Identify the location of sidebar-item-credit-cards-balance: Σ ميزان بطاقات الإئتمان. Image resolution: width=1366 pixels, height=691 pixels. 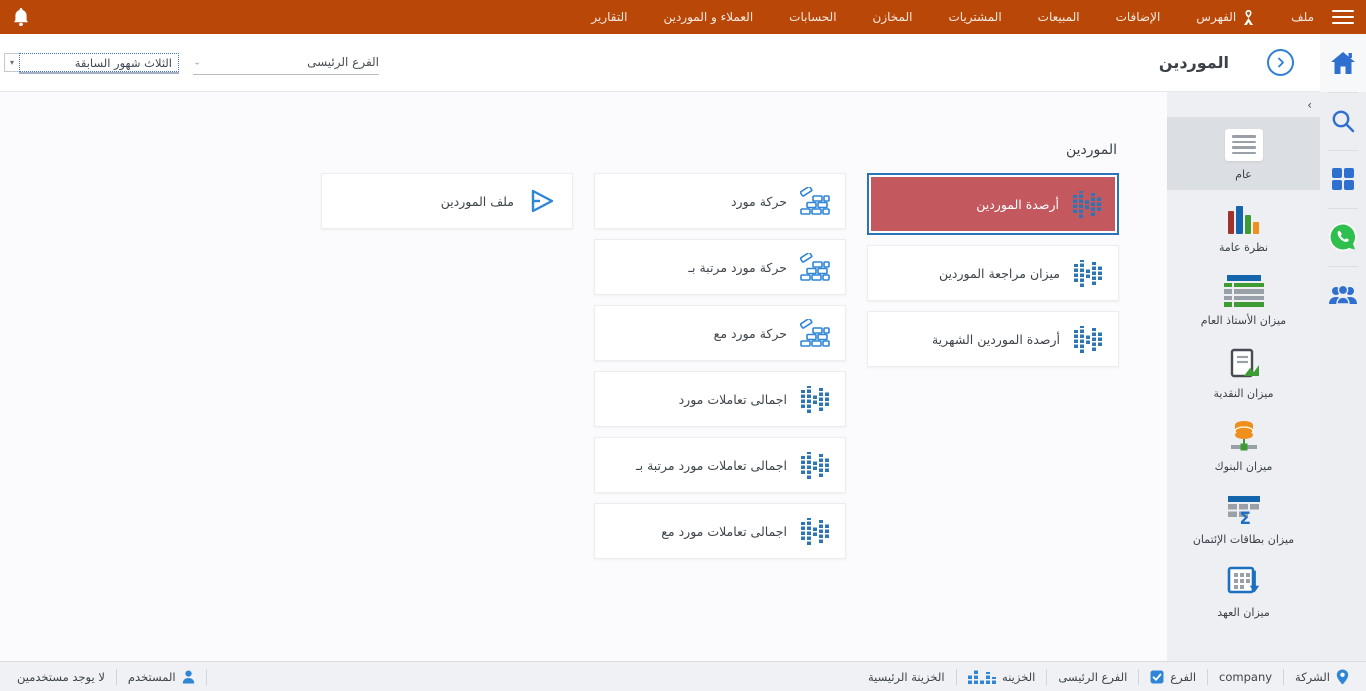
(1243, 518).